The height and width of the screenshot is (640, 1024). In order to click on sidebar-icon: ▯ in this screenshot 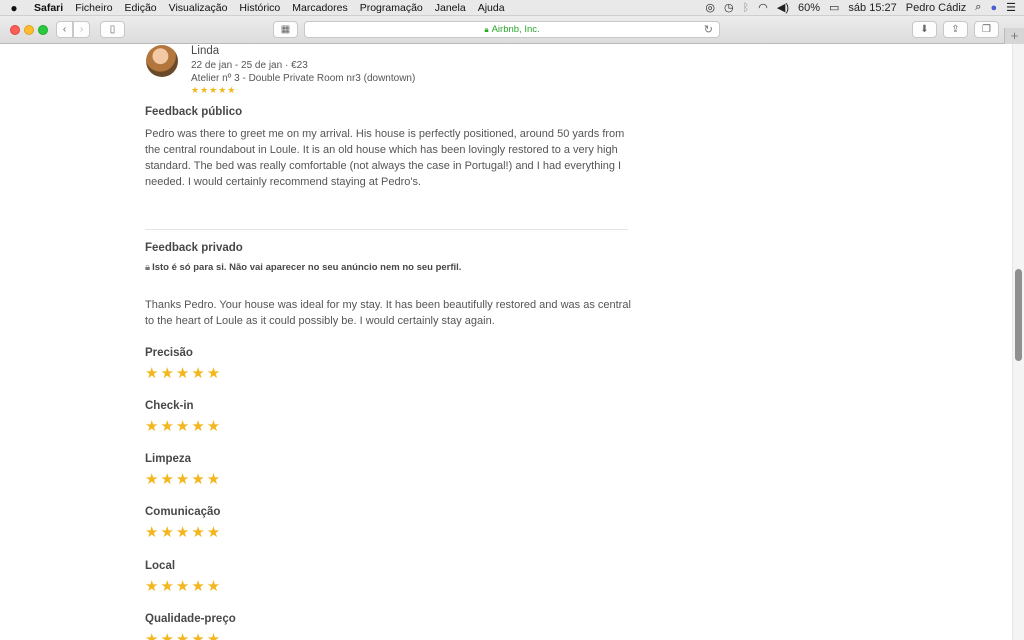, I will do `click(112, 29)`.